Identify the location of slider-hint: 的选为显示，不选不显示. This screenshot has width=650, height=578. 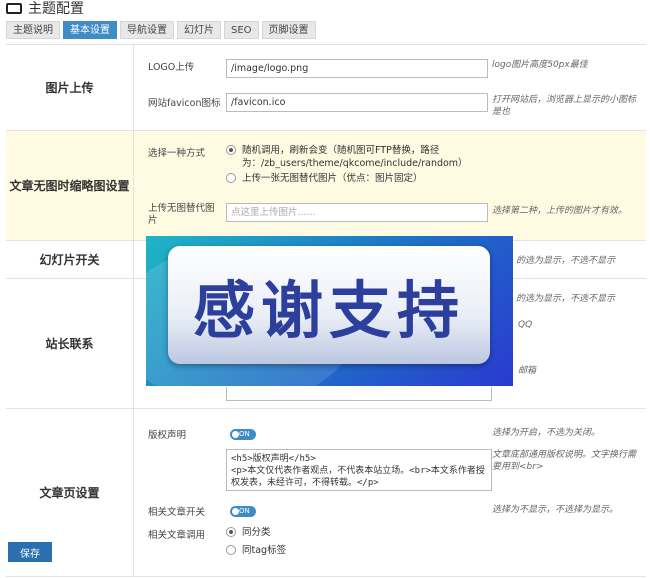
(566, 261).